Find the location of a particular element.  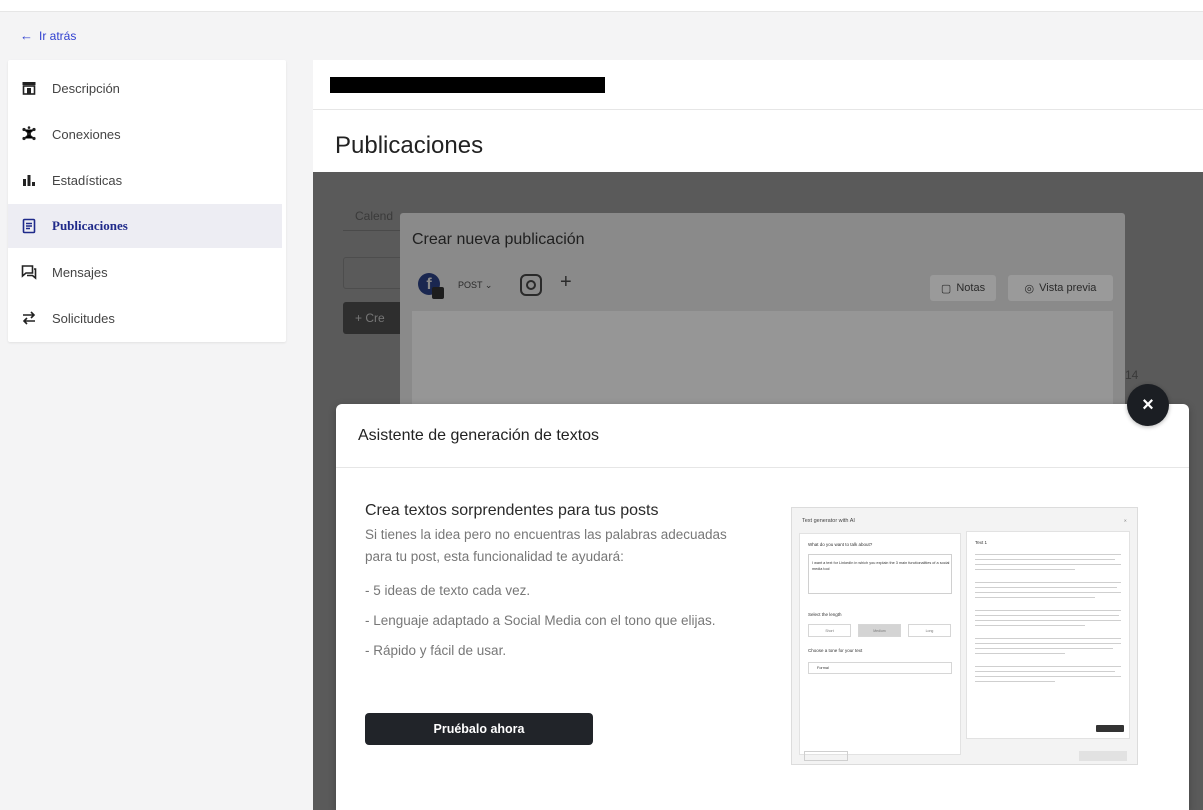

preview-length-short: Short is located at coordinates (829, 630).